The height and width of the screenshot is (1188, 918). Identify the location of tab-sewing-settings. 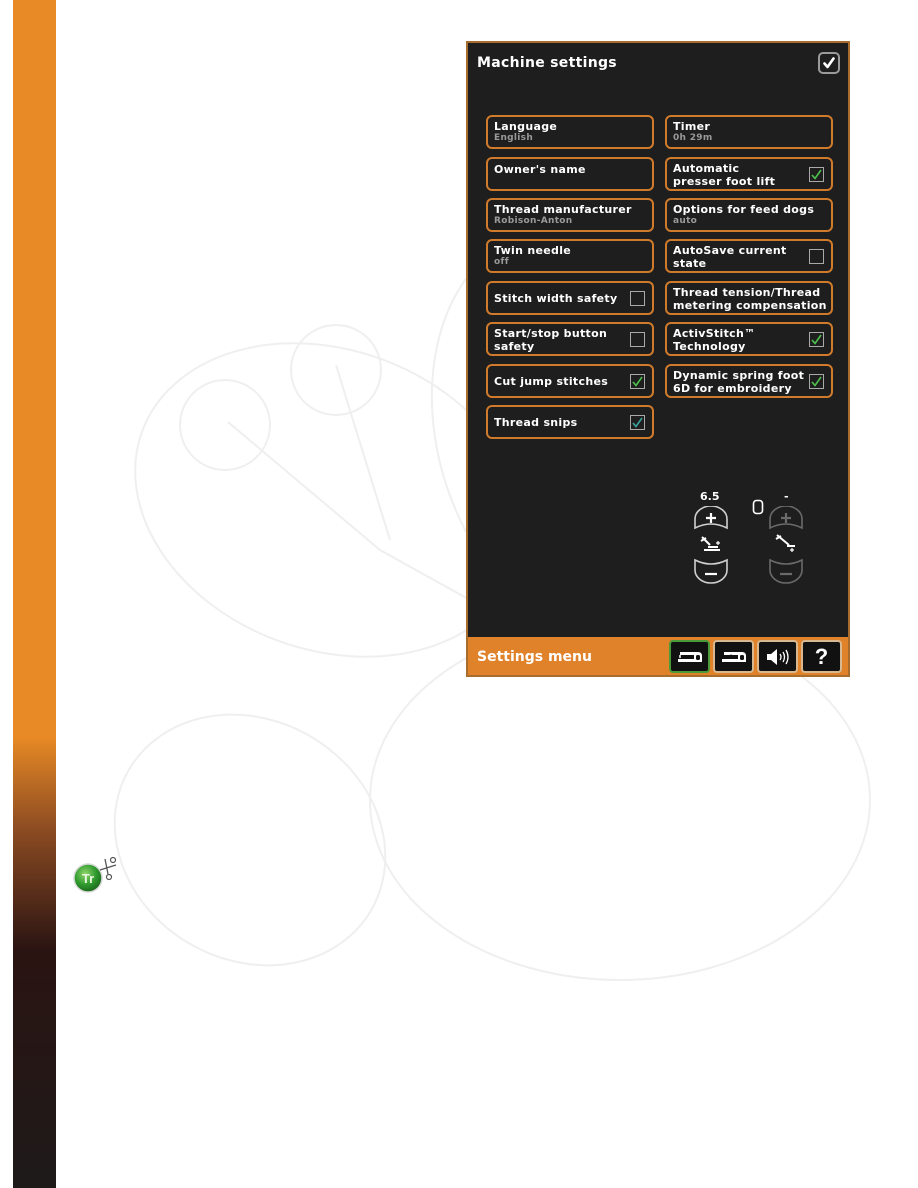
(733, 656).